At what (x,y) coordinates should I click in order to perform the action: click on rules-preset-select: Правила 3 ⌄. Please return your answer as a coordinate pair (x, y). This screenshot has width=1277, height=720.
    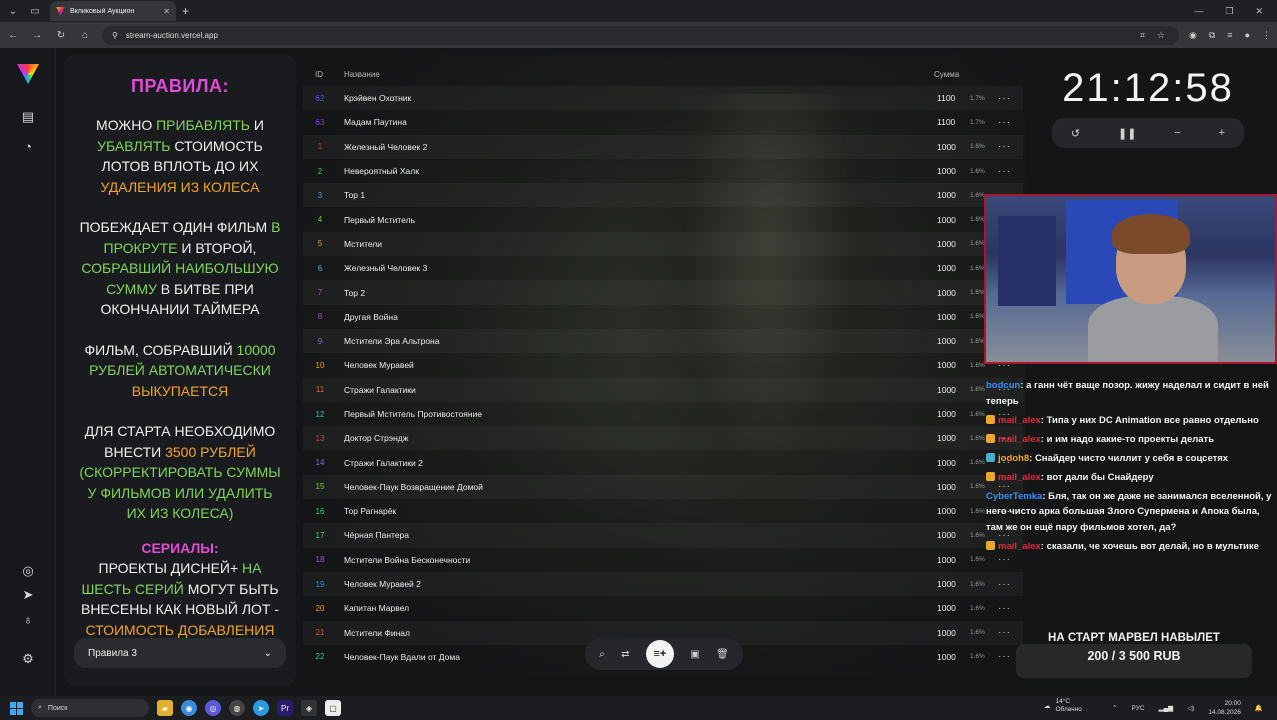
    Looking at the image, I should click on (180, 653).